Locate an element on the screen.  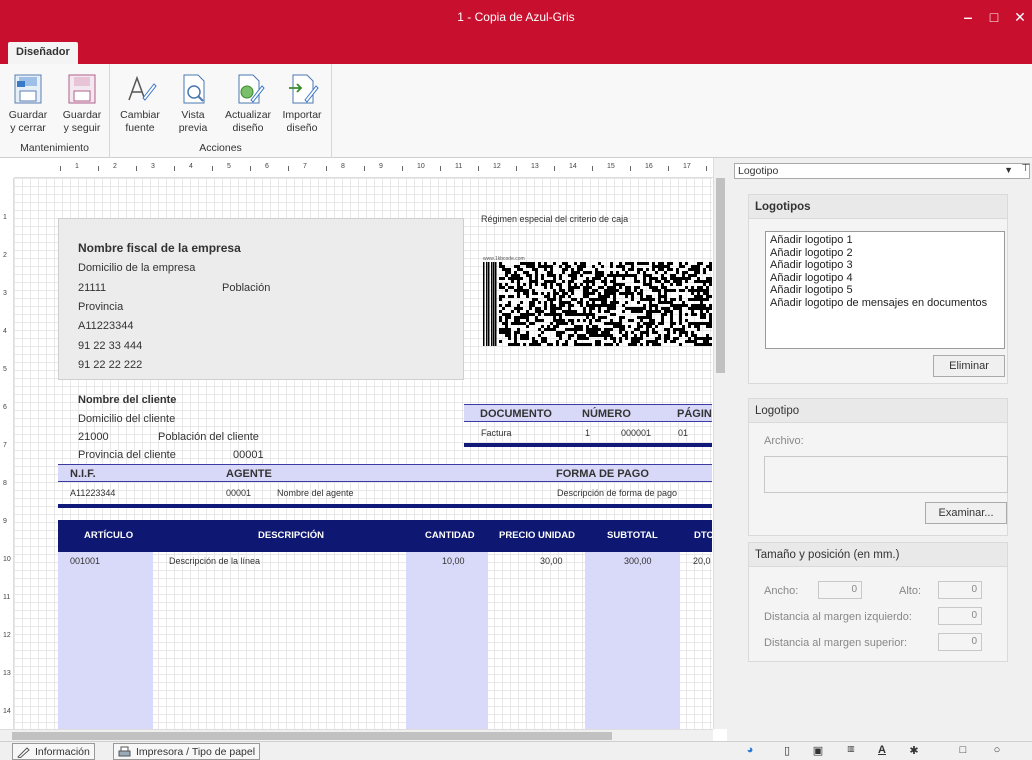
page-icon: ▯ is located at coordinates (787, 751).